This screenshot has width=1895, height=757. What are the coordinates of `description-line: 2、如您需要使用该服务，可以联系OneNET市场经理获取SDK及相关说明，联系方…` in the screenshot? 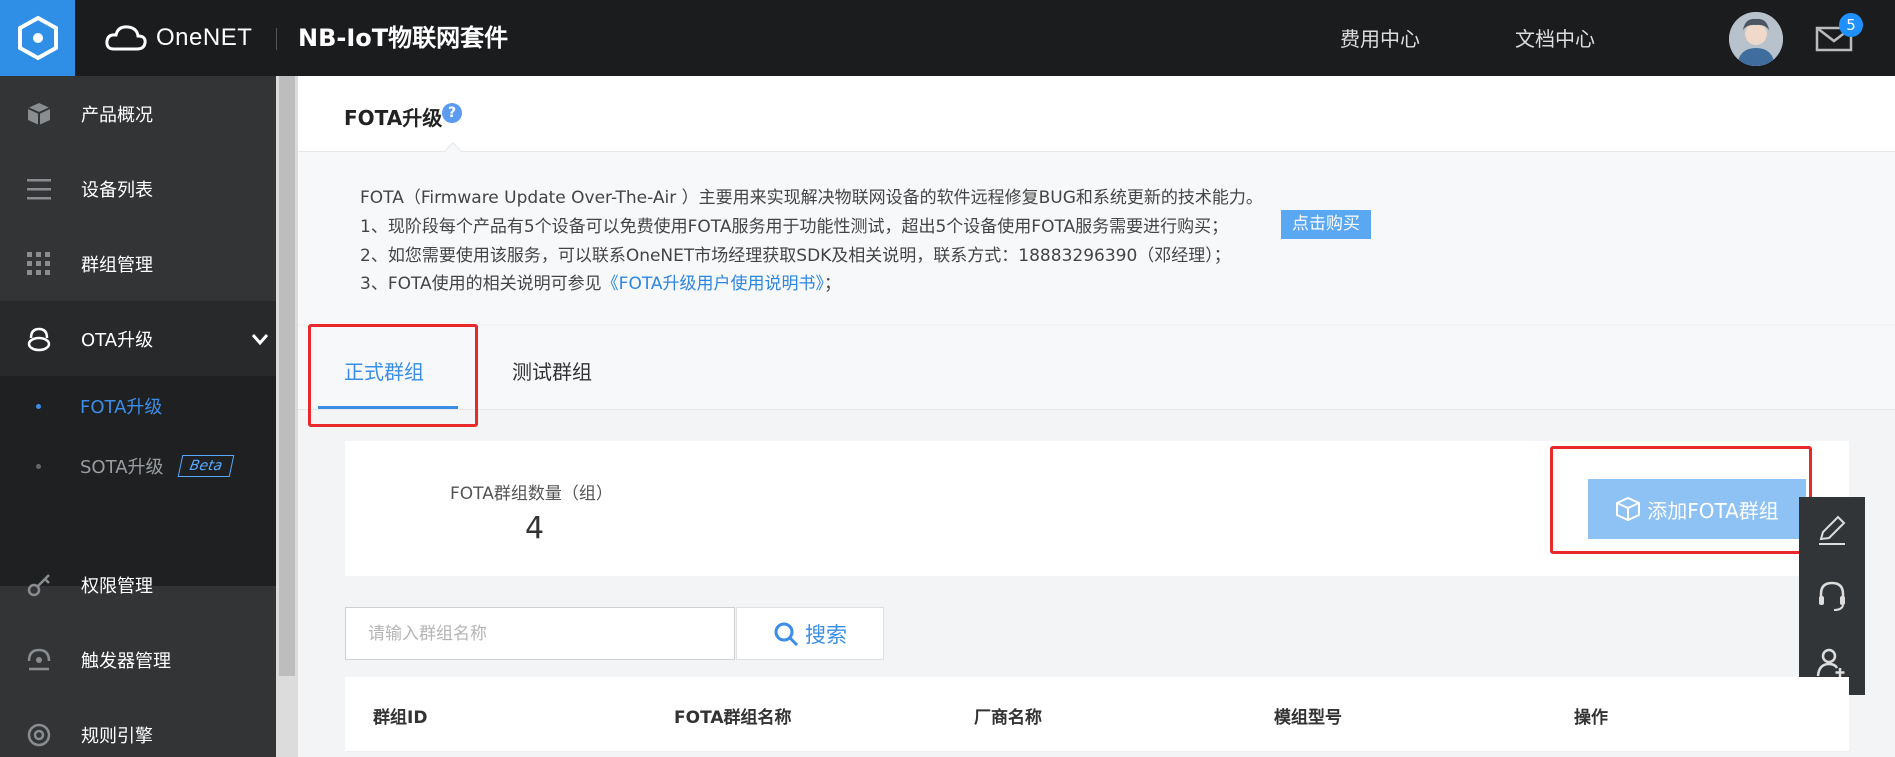 It's located at (795, 256).